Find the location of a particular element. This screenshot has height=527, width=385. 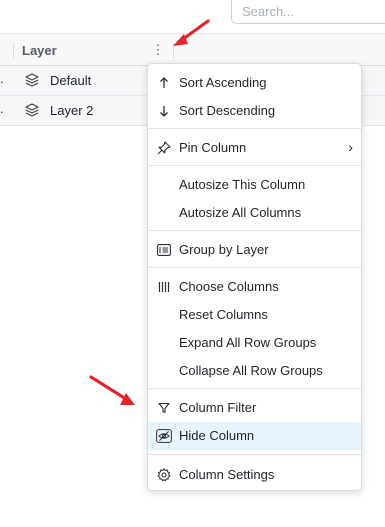

menu-item-sort-descending: Sort Descending is located at coordinates (254, 111).